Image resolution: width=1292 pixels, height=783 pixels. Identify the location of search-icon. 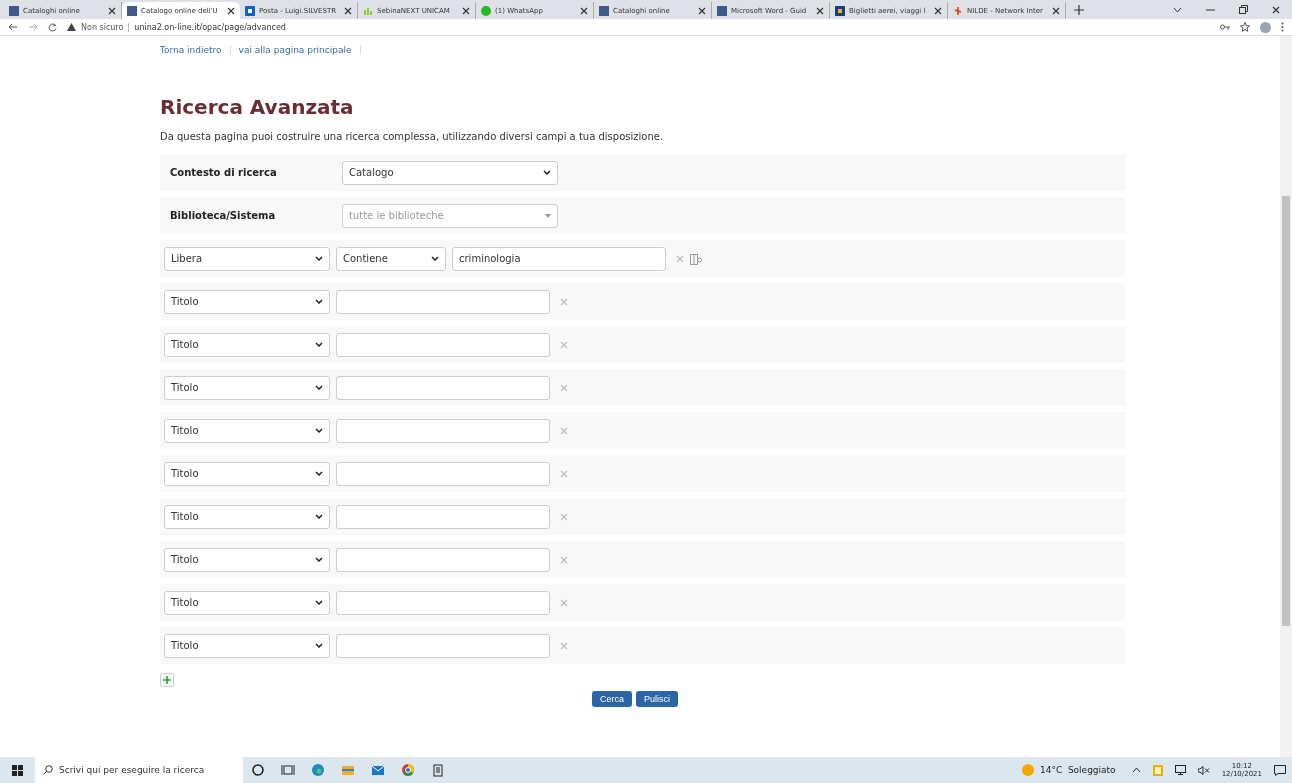
(48, 770).